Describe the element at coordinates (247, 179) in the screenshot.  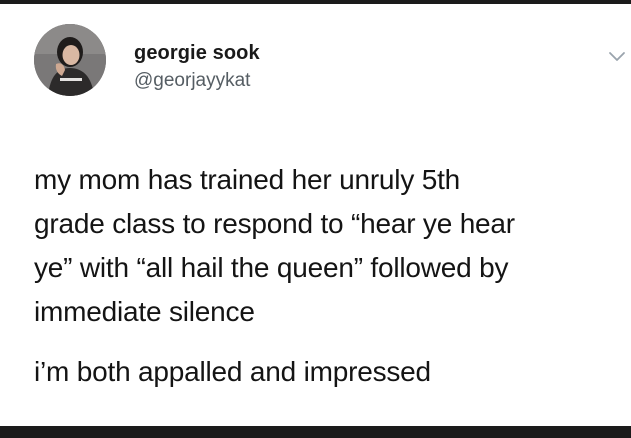
I see `tweet-line: my mom has trained her unruly 5th` at that location.